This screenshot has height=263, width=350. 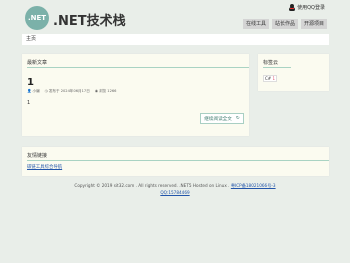 I want to click on friend-link: 碳链工具综合导航, so click(x=44, y=167).